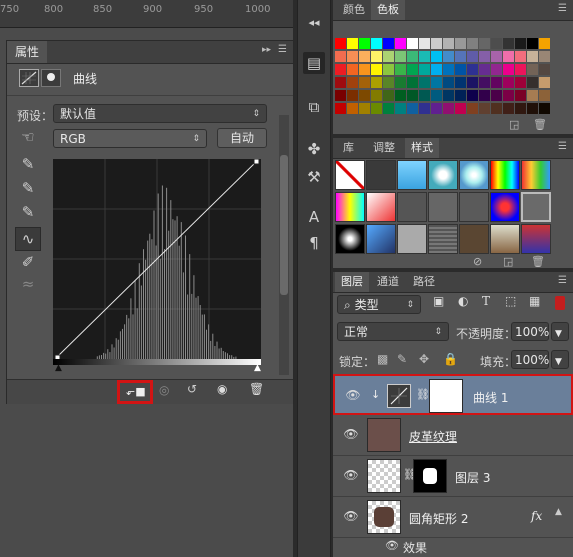 The width and height of the screenshot is (573, 557). What do you see at coordinates (314, 23) in the screenshot?
I see `dock-collapse-icon: ◂◂` at bounding box center [314, 23].